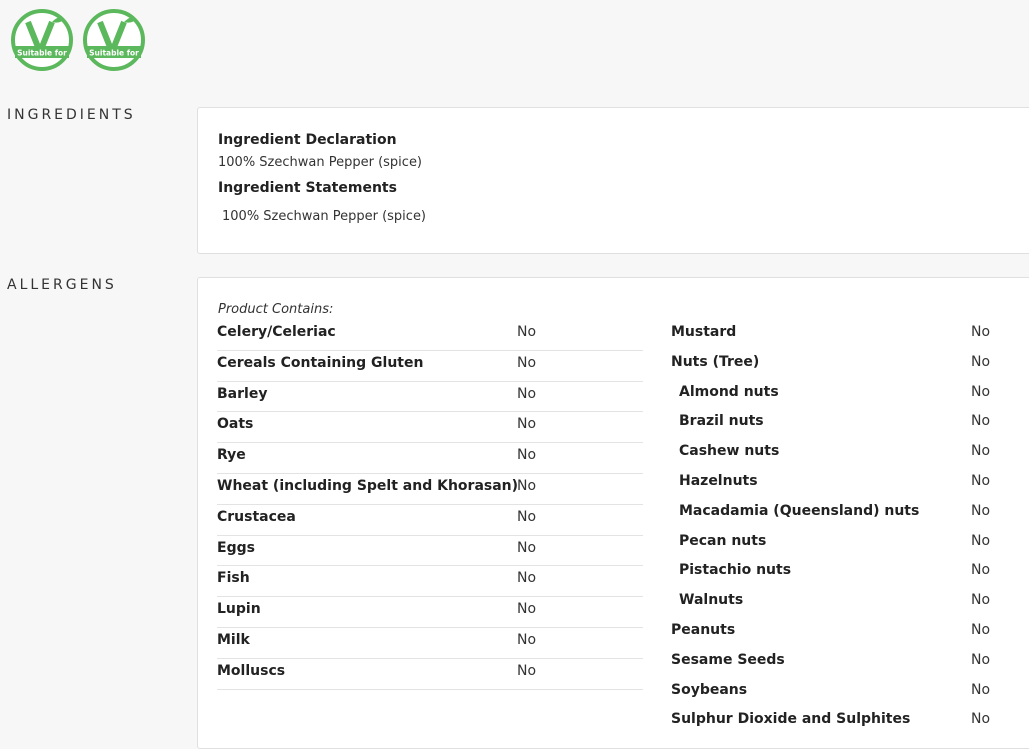  I want to click on allergen-name: Cereals Containing Gluten, so click(320, 362).